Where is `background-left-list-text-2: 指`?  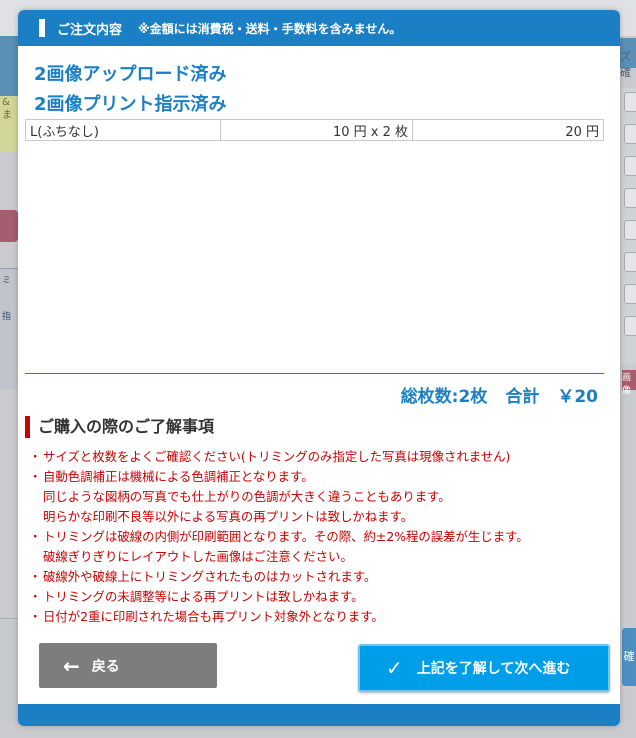 background-left-list-text-2: 指 is located at coordinates (7, 317).